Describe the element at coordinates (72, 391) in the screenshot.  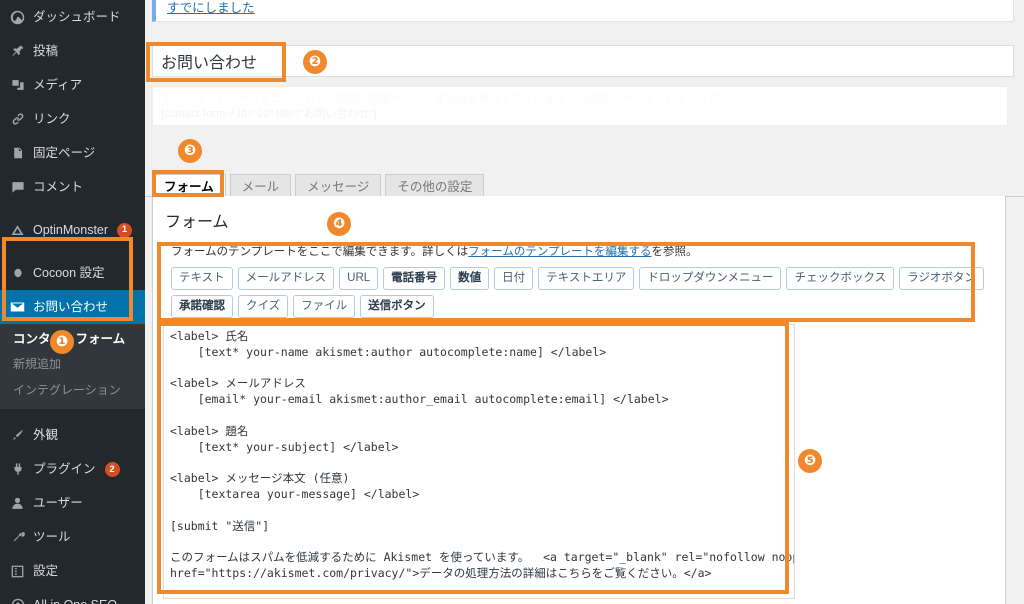
I see `submenu-item-integration: インテグレーション` at that location.